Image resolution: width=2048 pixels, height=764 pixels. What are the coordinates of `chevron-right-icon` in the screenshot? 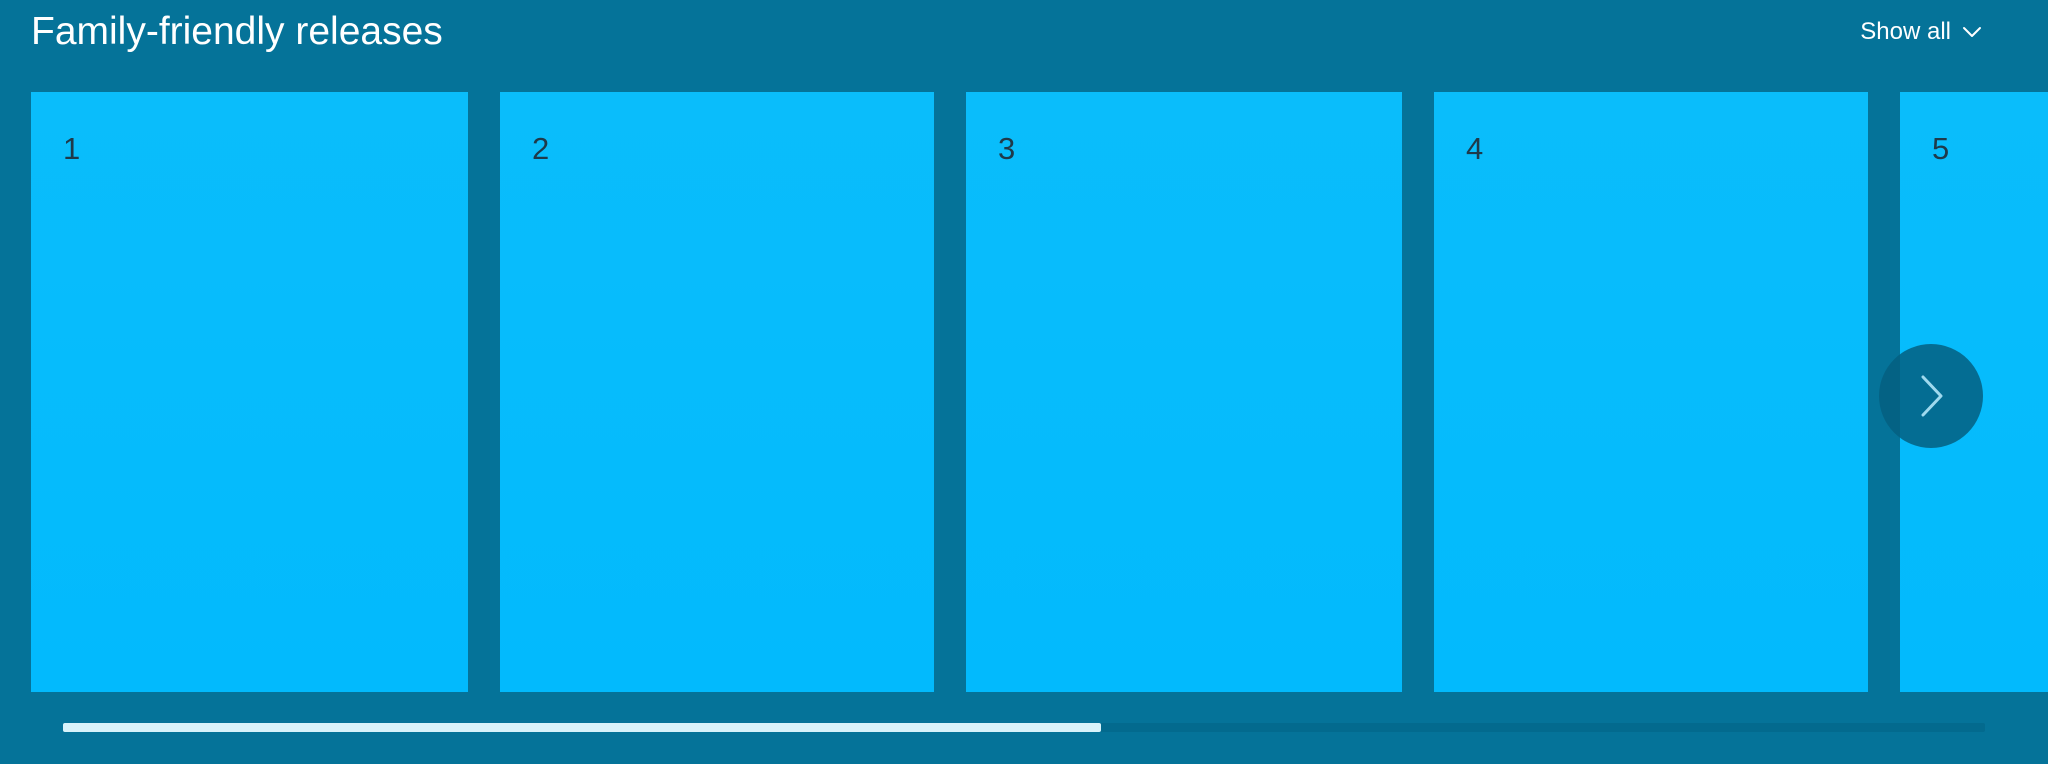 It's located at (1932, 396).